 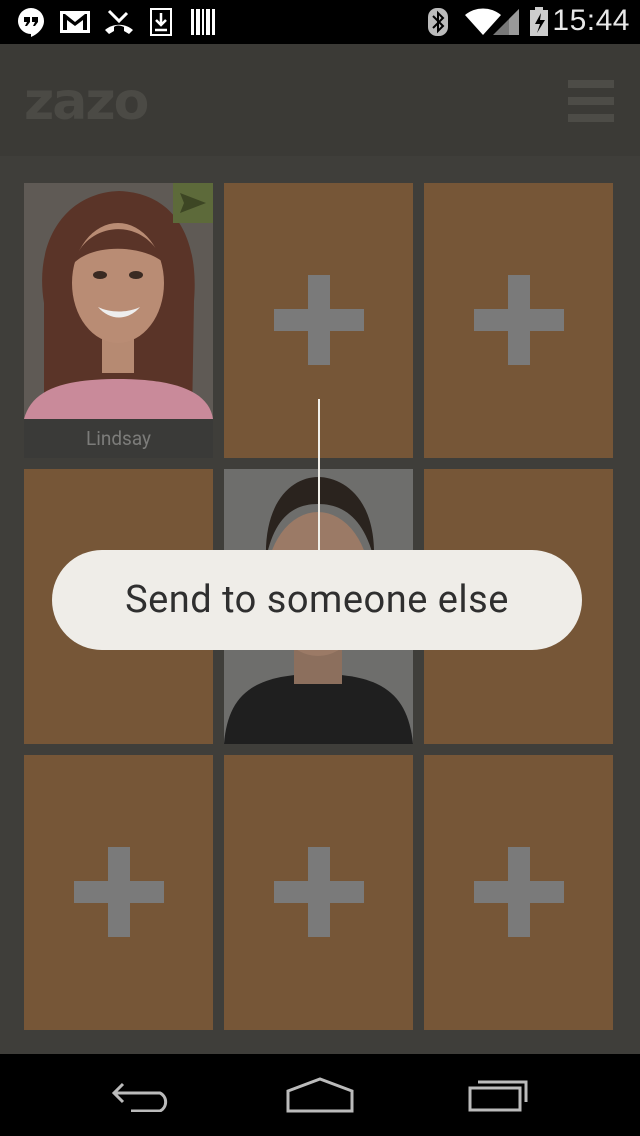 I want to click on app-bar: zazo, so click(x=320, y=100).